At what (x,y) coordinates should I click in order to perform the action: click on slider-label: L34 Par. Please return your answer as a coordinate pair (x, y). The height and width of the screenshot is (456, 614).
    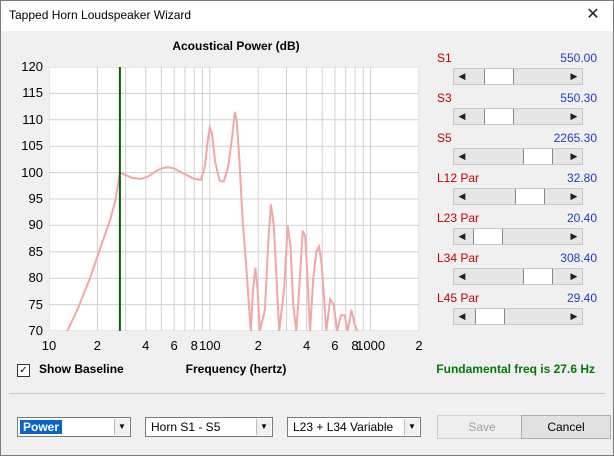
    Looking at the image, I should click on (458, 258).